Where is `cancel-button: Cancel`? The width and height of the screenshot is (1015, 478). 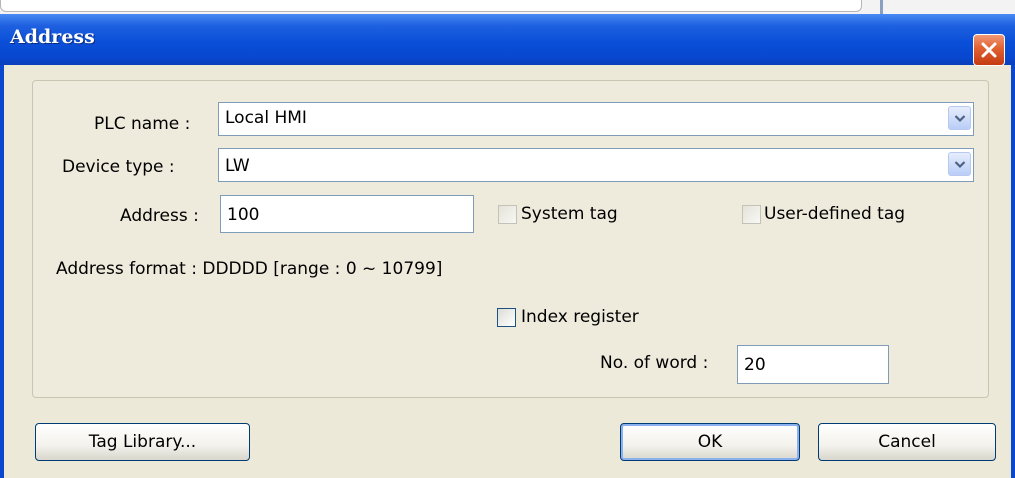 cancel-button: Cancel is located at coordinates (907, 442).